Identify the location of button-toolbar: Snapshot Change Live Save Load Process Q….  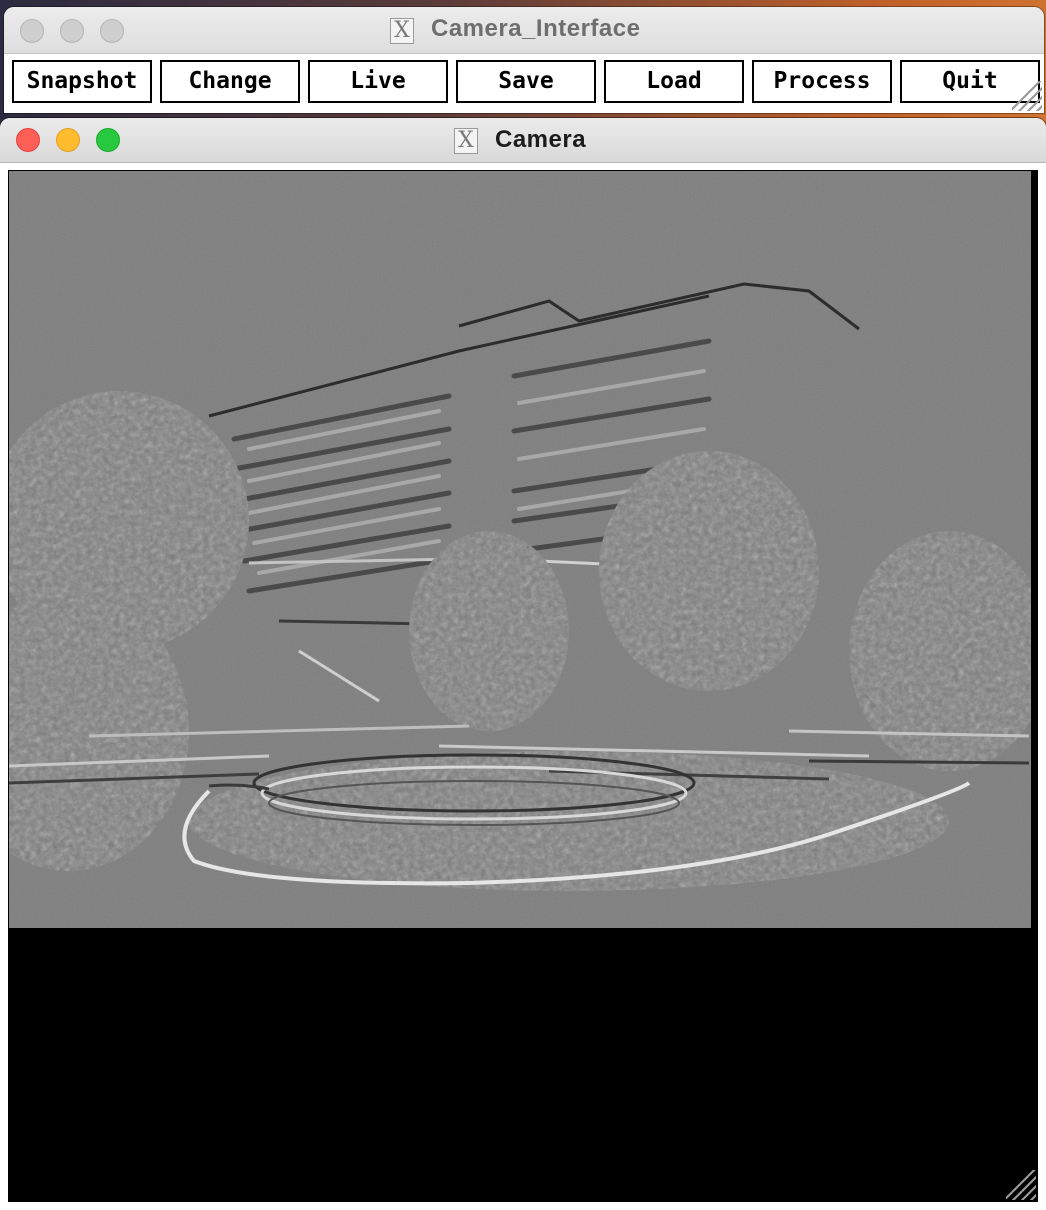
(524, 83).